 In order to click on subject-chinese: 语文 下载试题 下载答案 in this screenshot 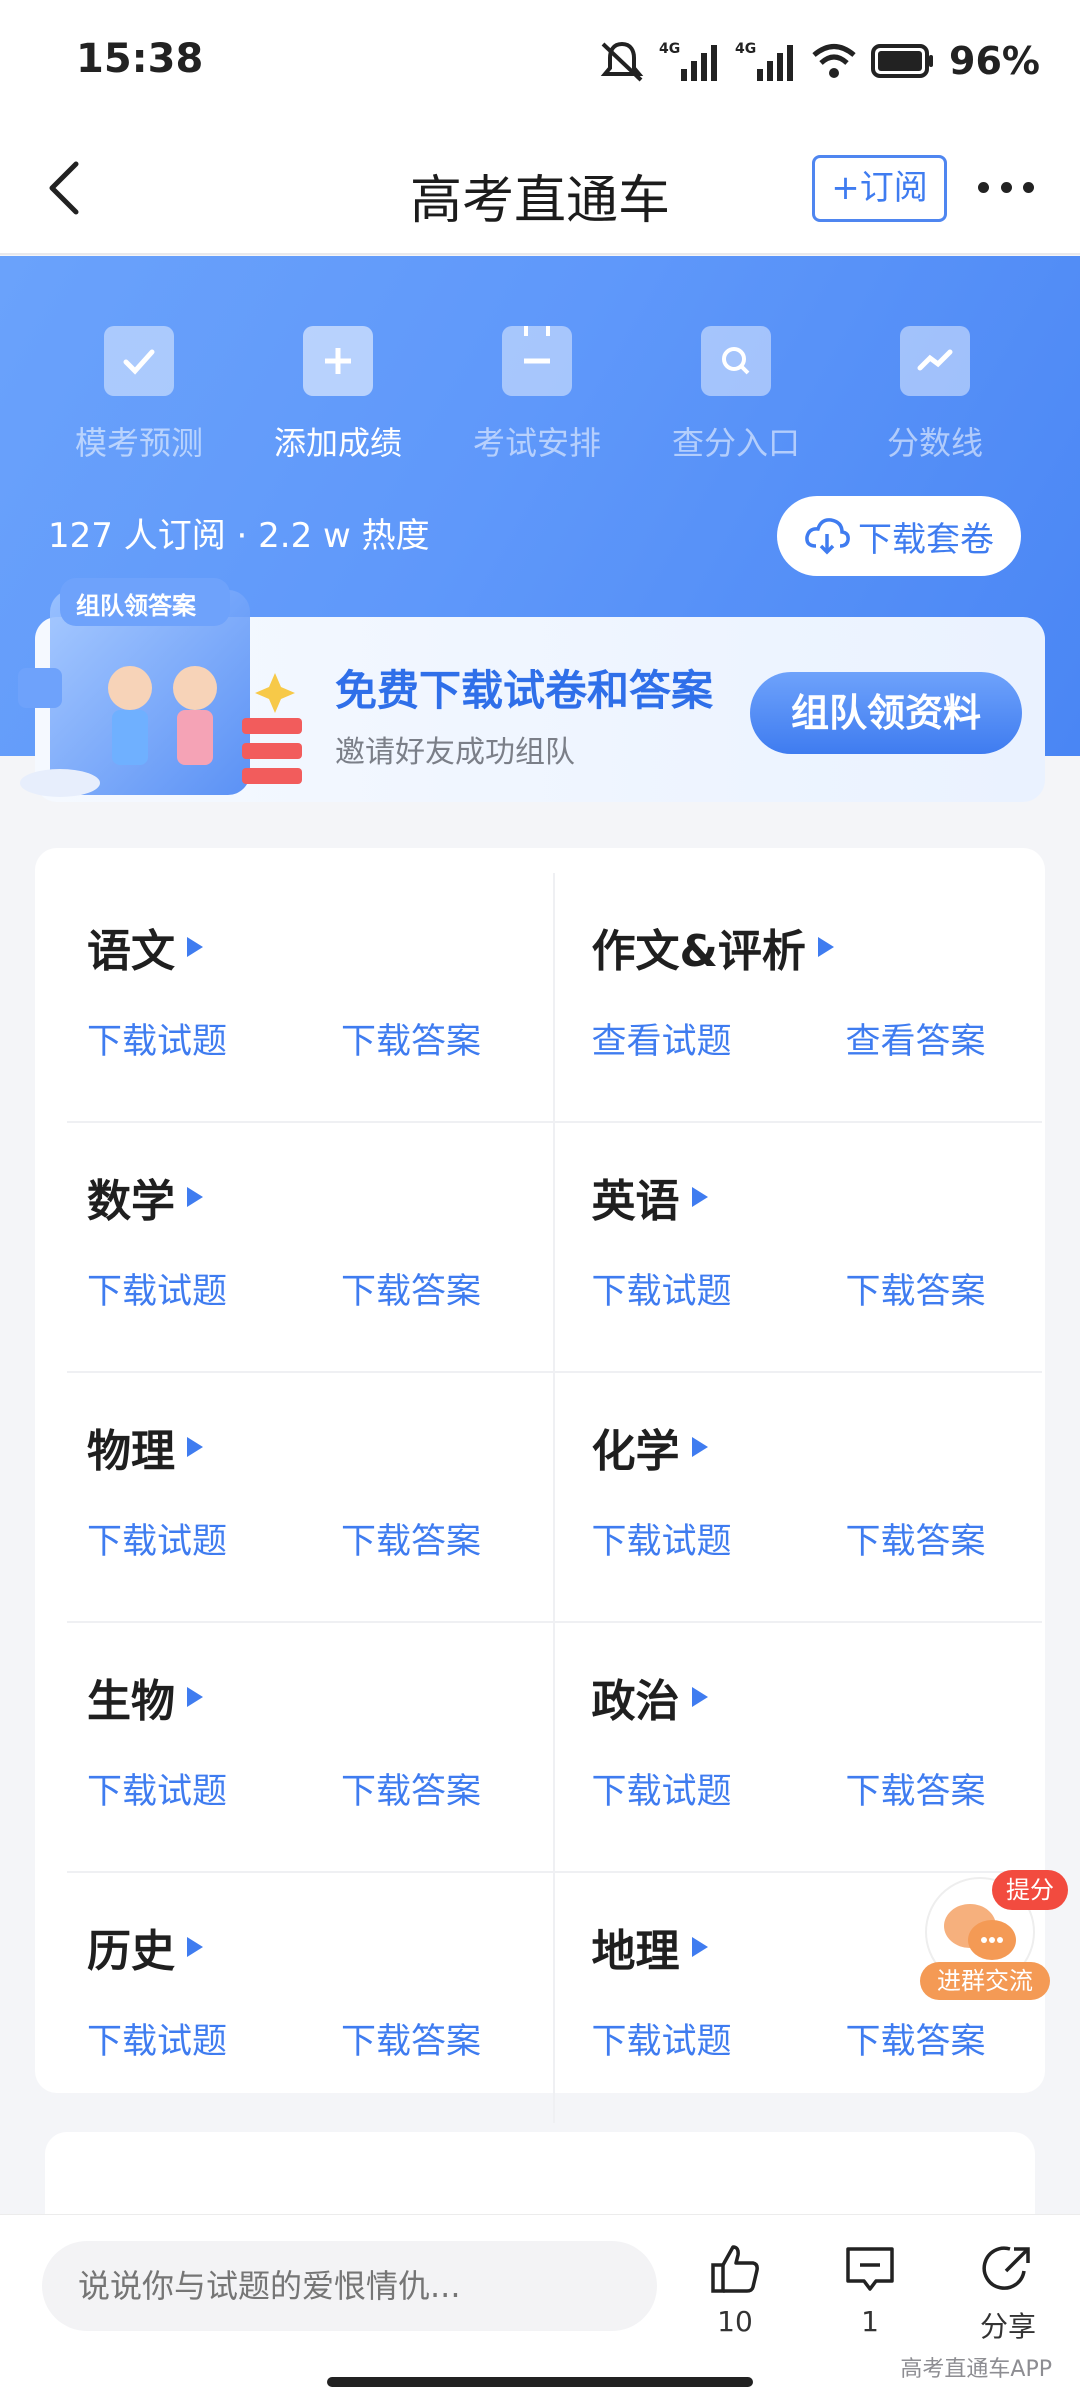, I will do `click(311, 997)`.